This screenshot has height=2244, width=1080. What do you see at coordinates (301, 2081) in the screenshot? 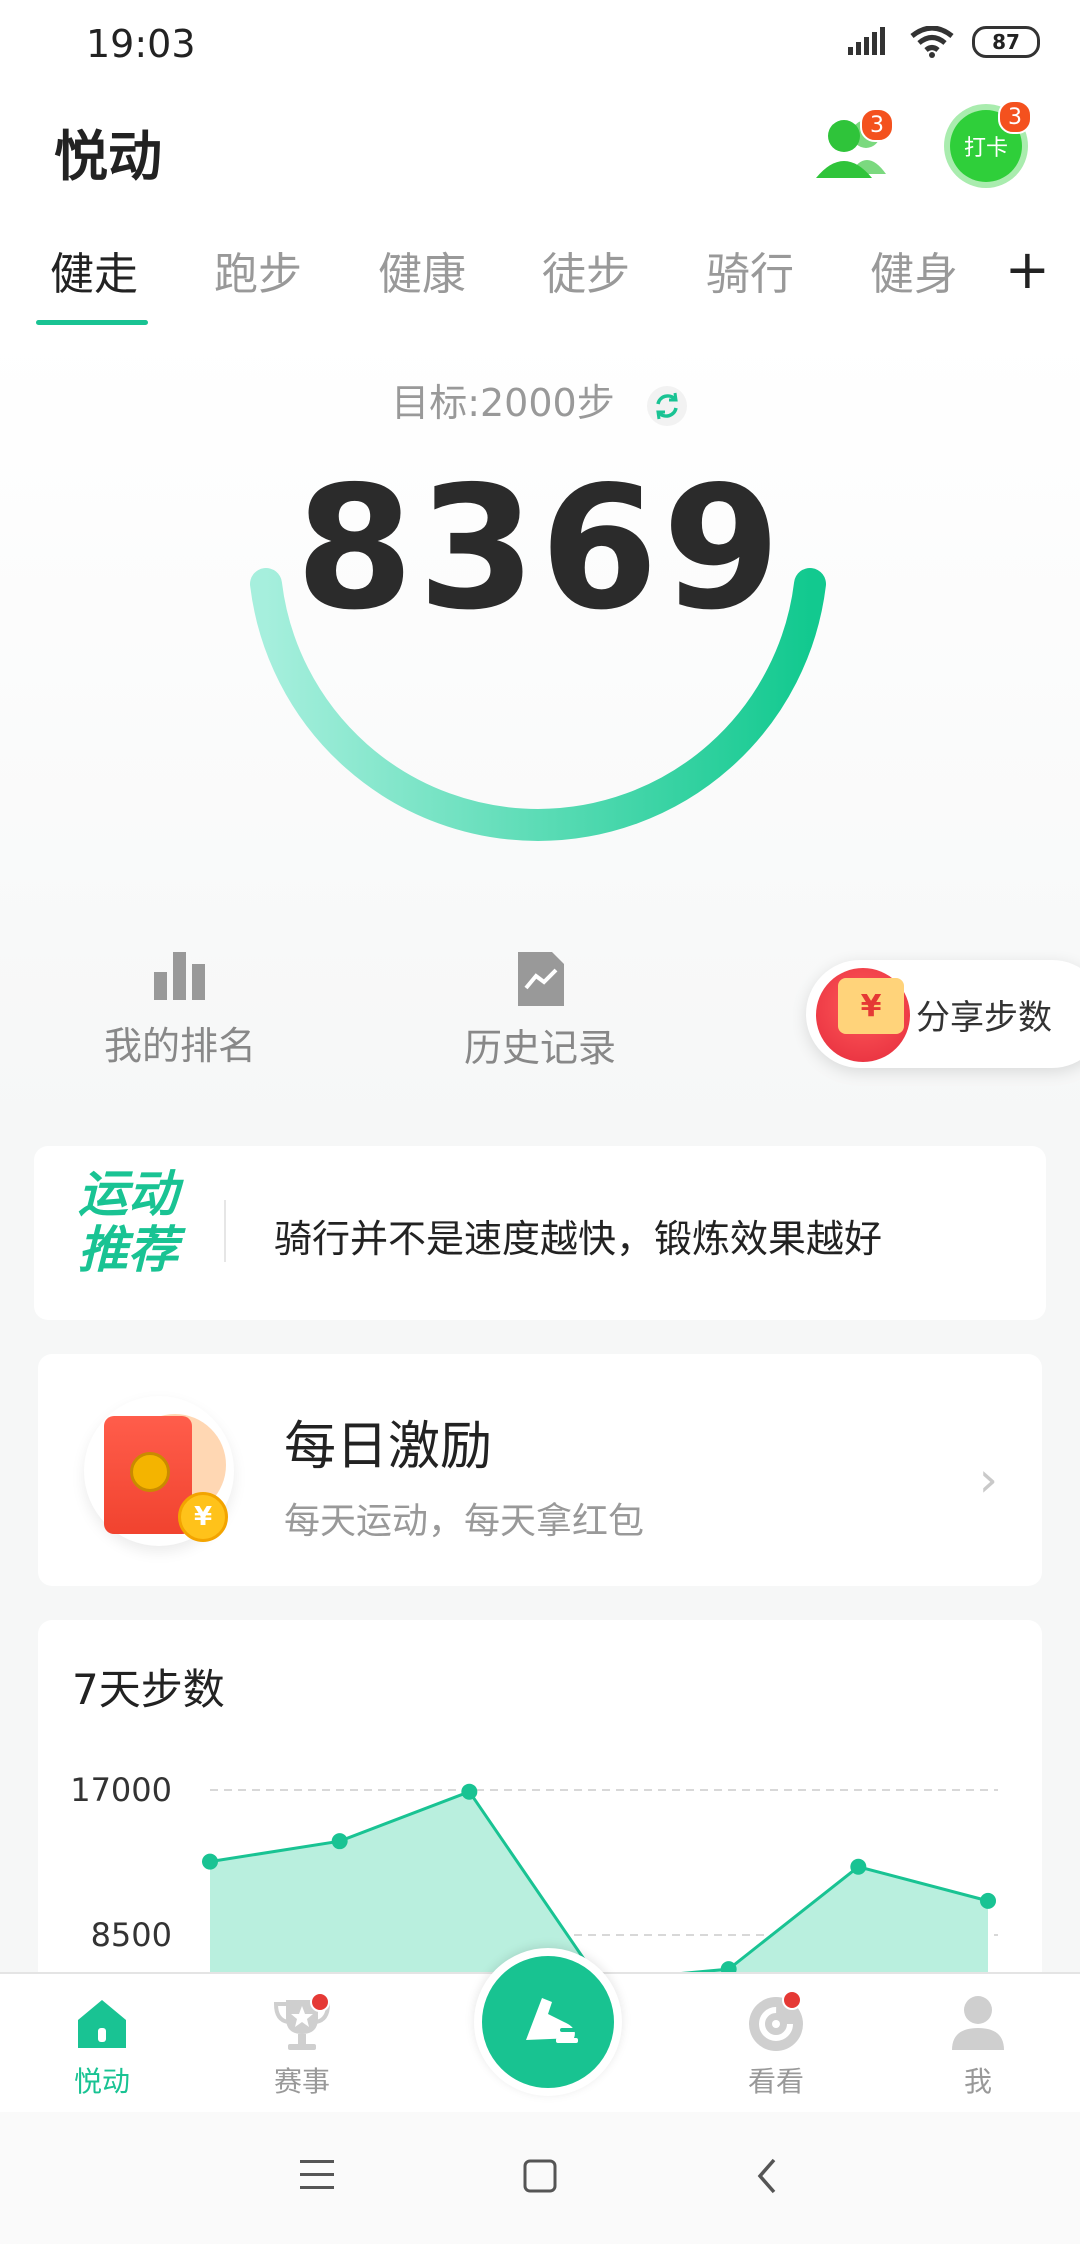
I see `nav-events-label: 赛事` at bounding box center [301, 2081].